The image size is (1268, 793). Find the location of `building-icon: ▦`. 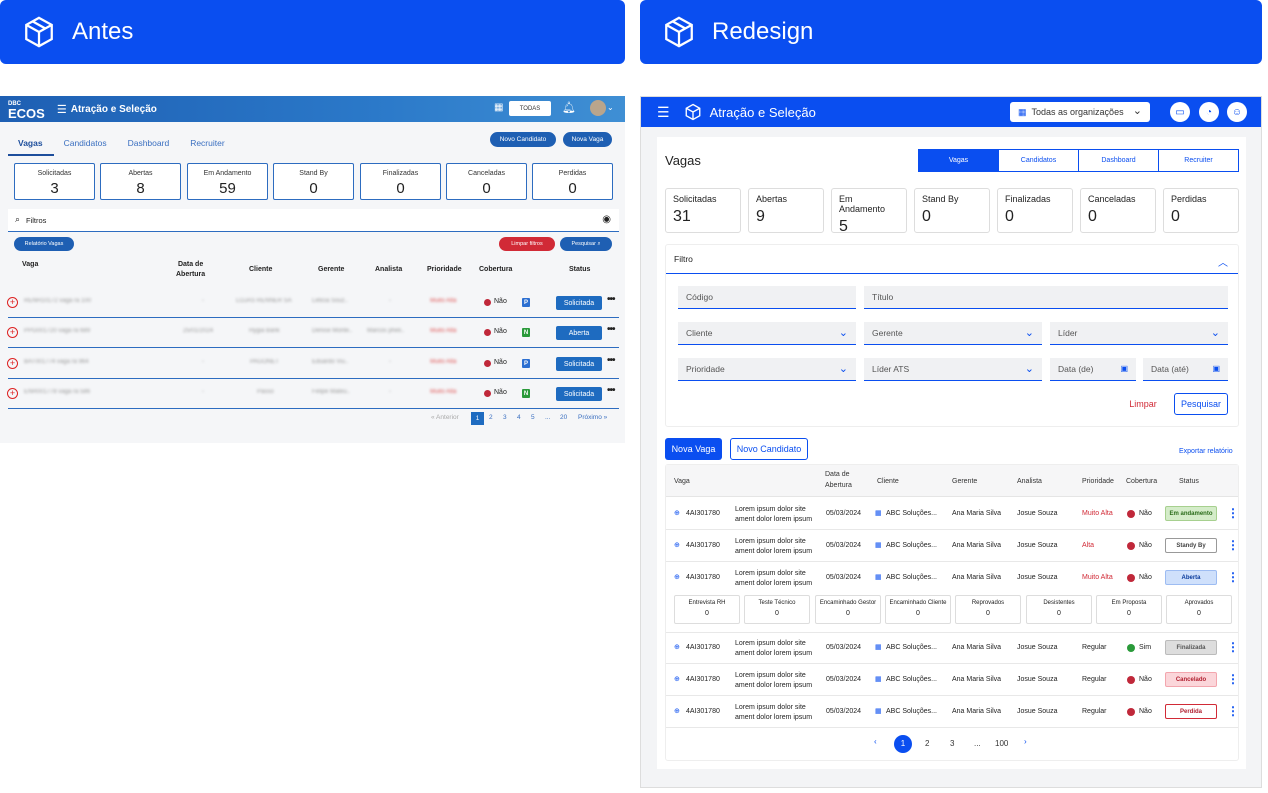

building-icon: ▦ is located at coordinates (878, 577).